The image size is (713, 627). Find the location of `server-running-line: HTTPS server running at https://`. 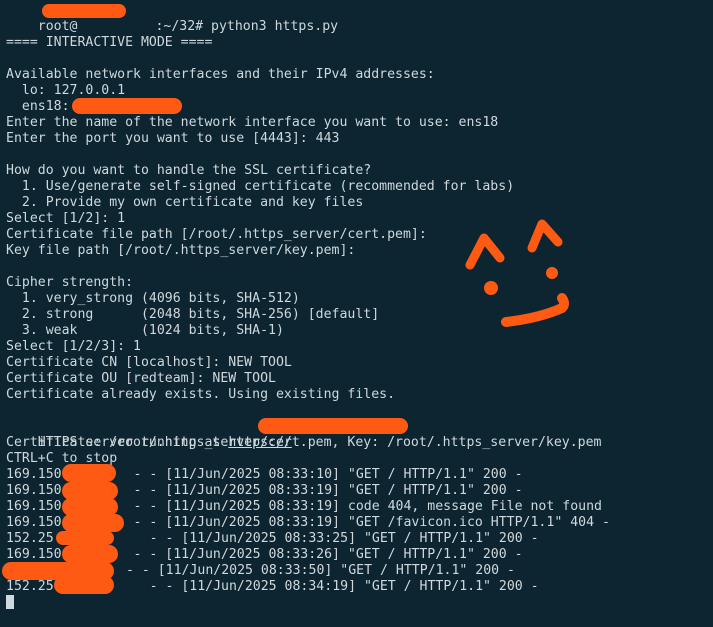

server-running-line: HTTPS server running at https:// is located at coordinates (149, 434).